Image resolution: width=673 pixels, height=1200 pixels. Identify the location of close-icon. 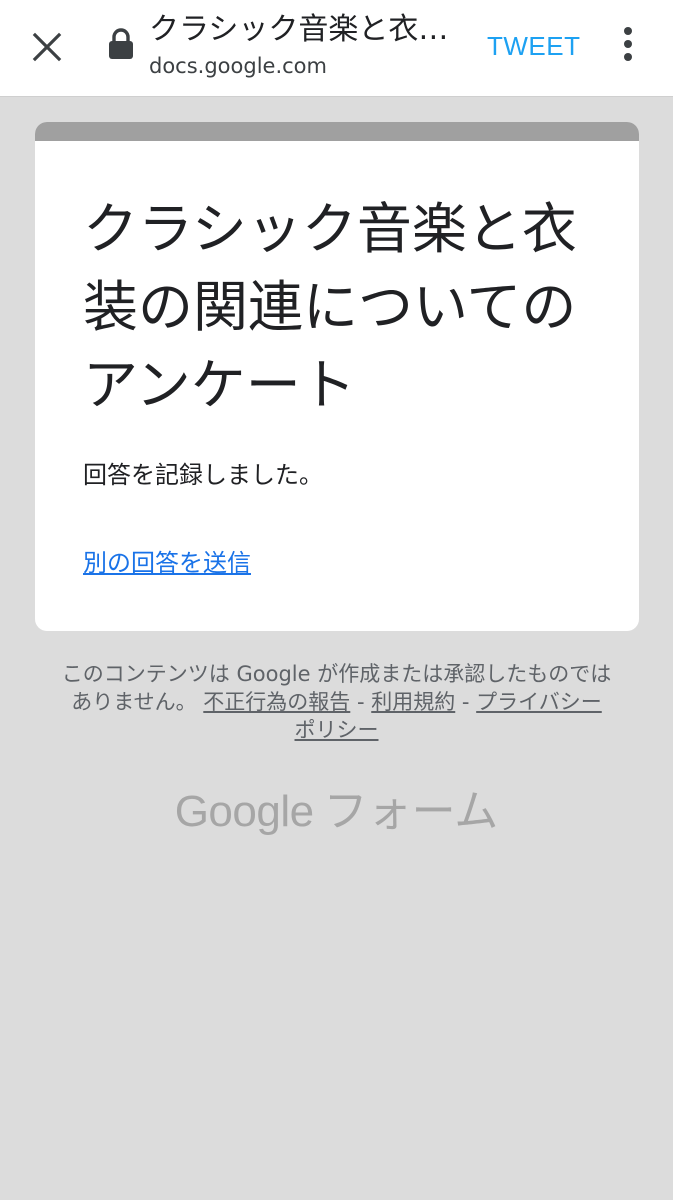
(47, 47).